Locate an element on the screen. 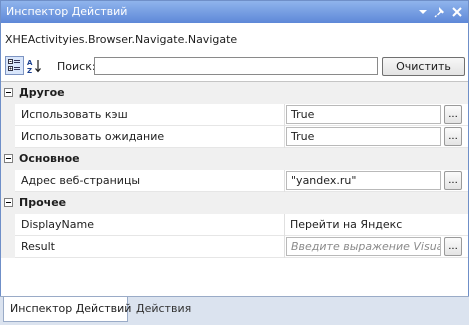 This screenshot has width=469, height=325. close-icon is located at coordinates (457, 12).